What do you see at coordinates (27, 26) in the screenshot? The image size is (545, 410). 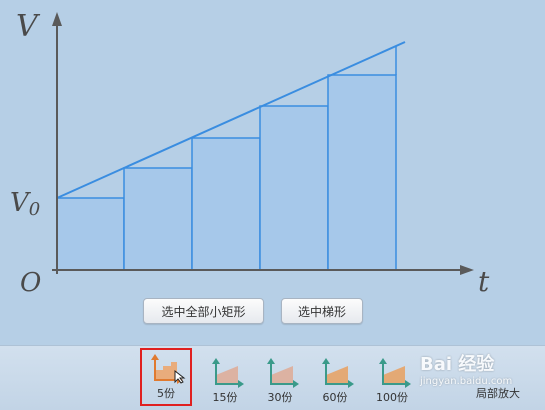 I see `y-axis-label: V` at bounding box center [27, 26].